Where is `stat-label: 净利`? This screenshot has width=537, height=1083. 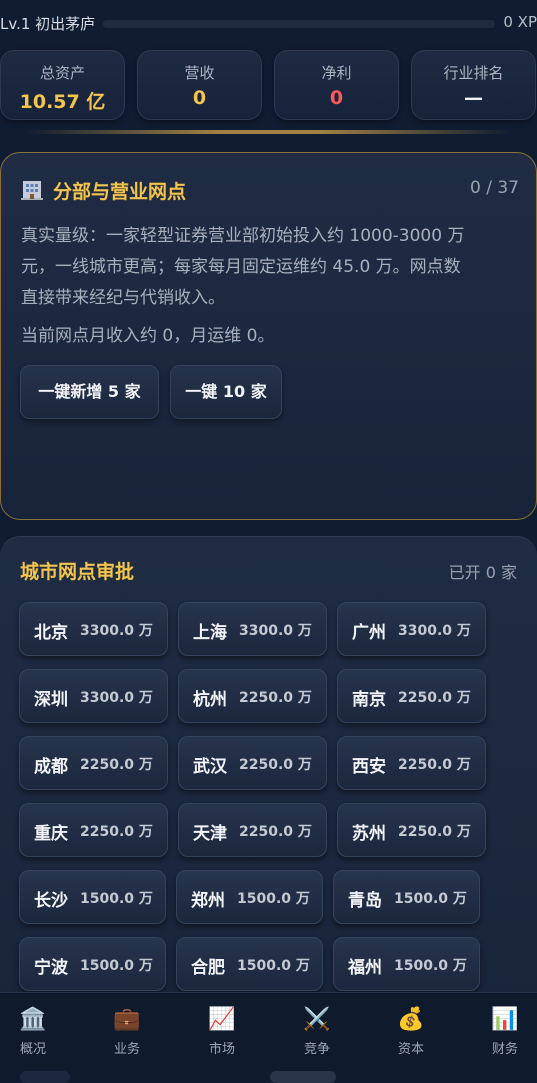
stat-label: 净利 is located at coordinates (336, 73).